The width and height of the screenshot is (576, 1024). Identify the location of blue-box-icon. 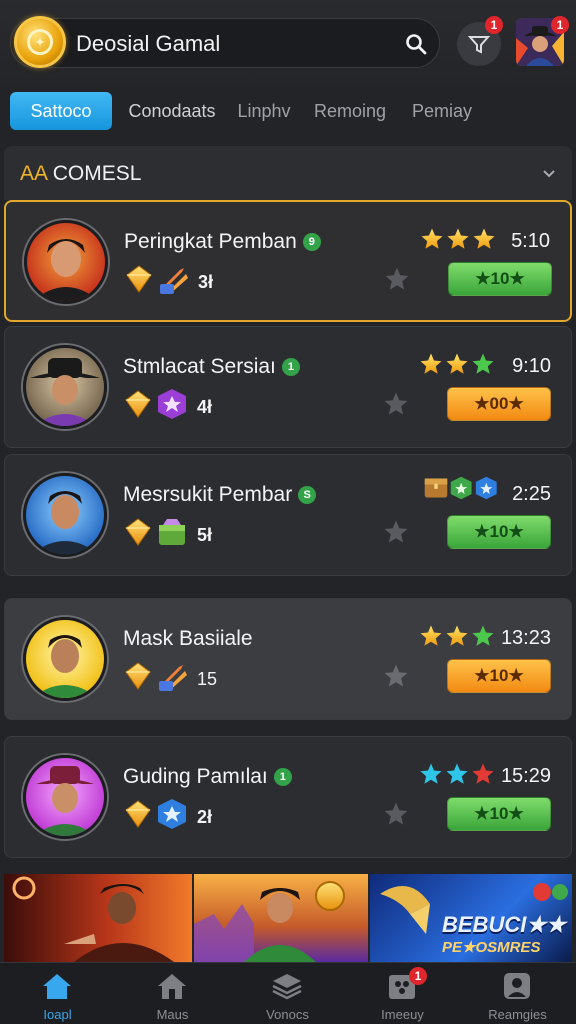
(172, 814).